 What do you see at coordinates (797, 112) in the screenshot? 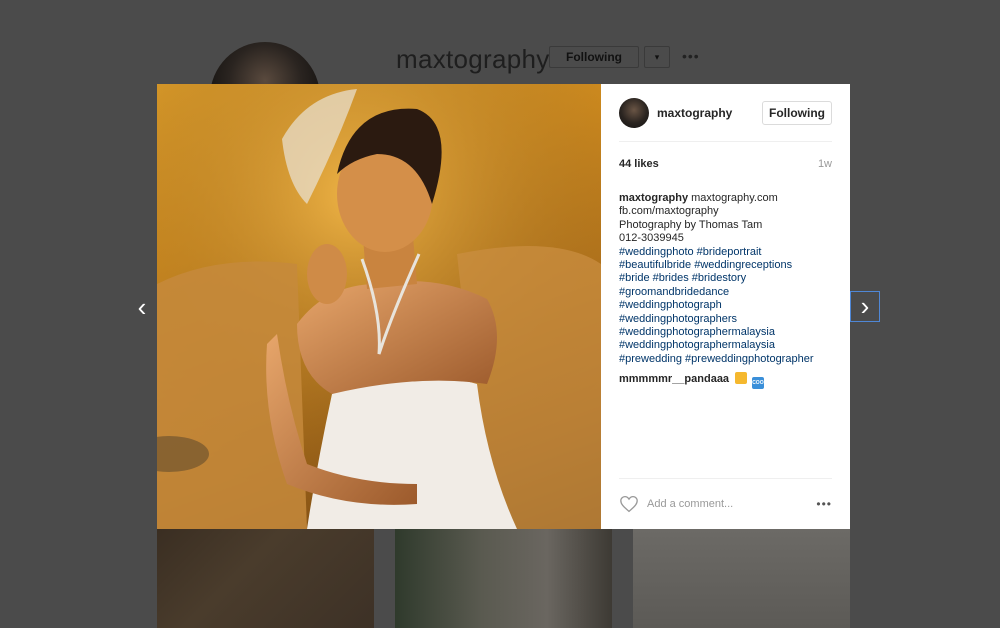
I see `following-button: Following` at bounding box center [797, 112].